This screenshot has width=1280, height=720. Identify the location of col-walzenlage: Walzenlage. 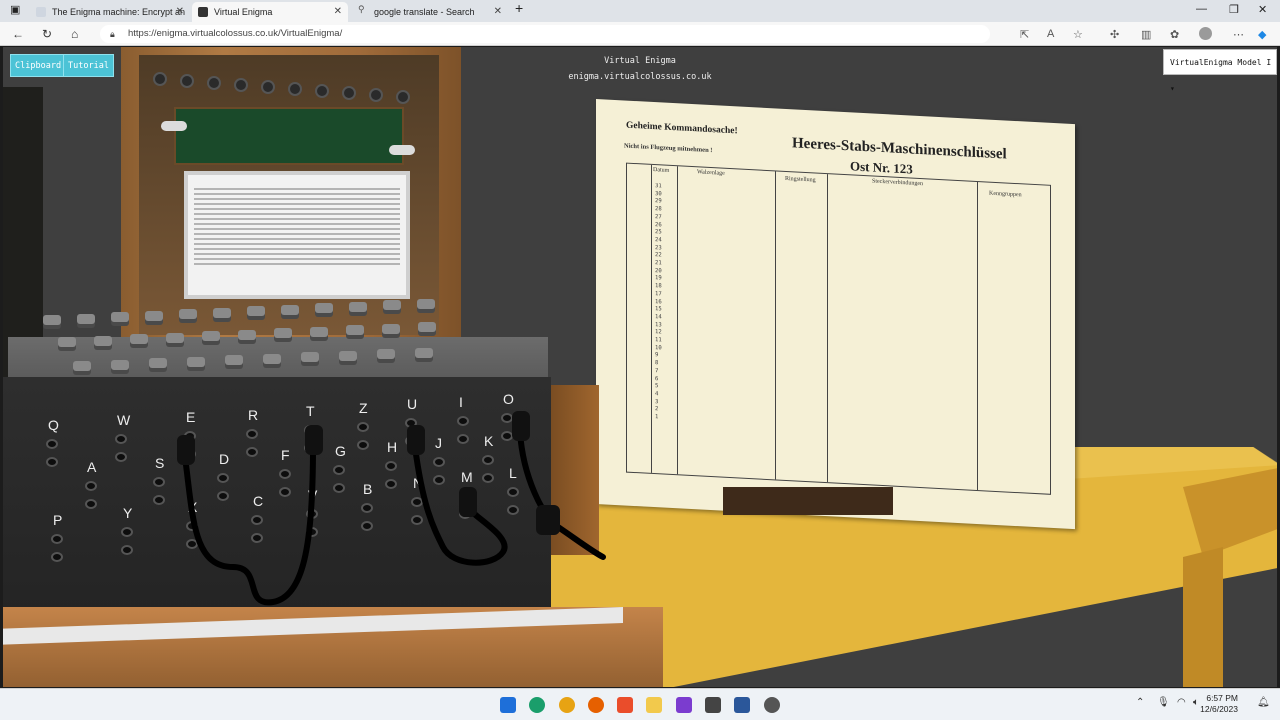
(711, 173).